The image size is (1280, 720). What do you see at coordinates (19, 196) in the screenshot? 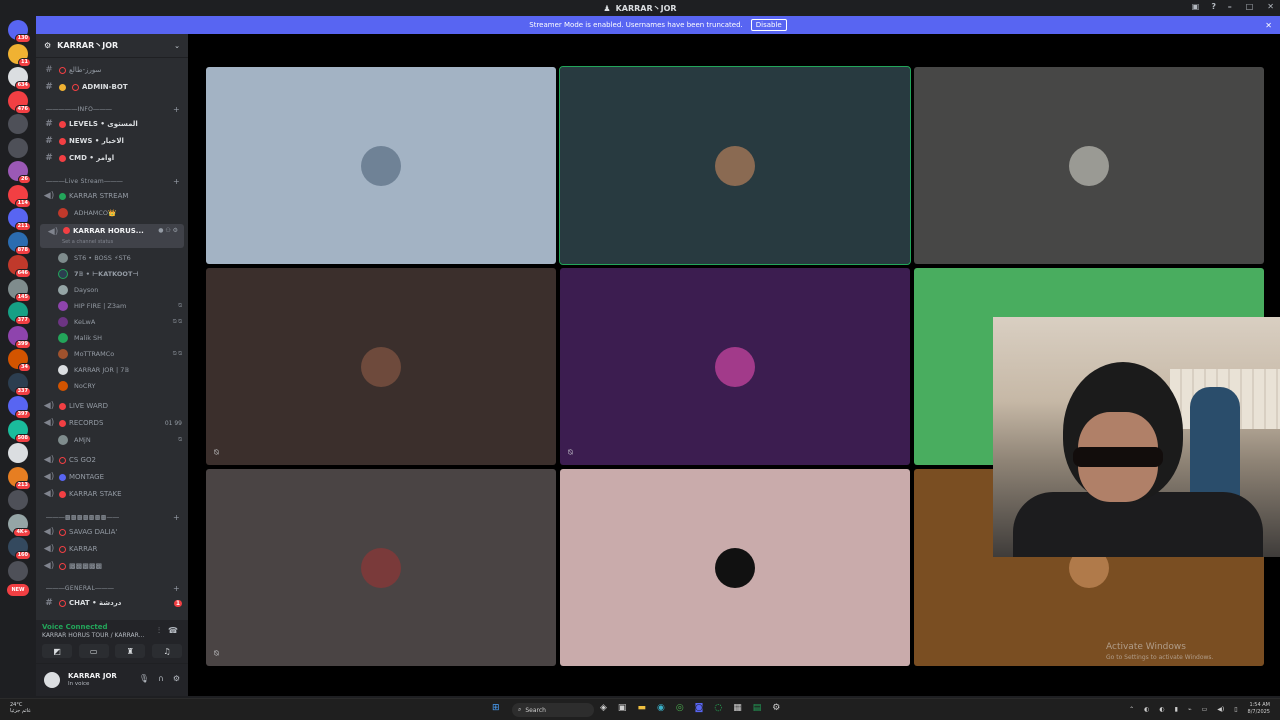
I see `server-icon: 114` at bounding box center [19, 196].